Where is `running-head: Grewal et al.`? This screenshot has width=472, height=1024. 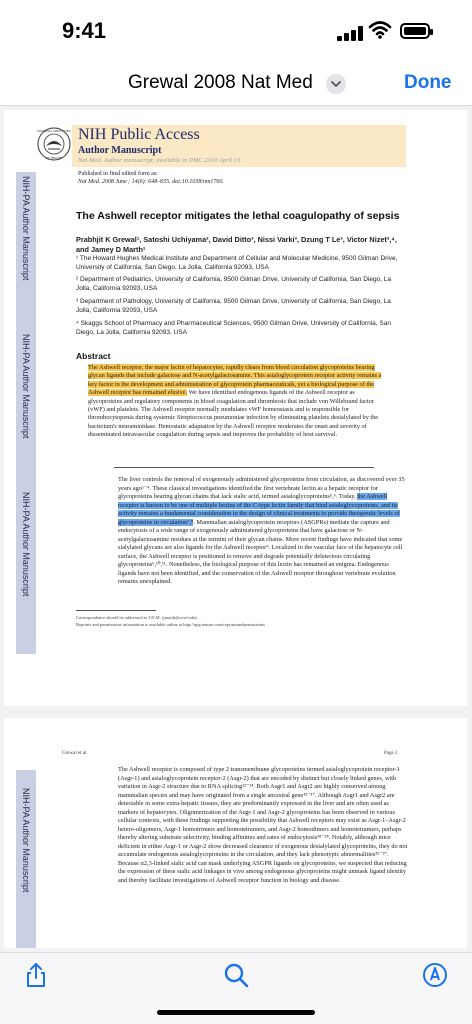 running-head: Grewal et al. is located at coordinates (75, 753).